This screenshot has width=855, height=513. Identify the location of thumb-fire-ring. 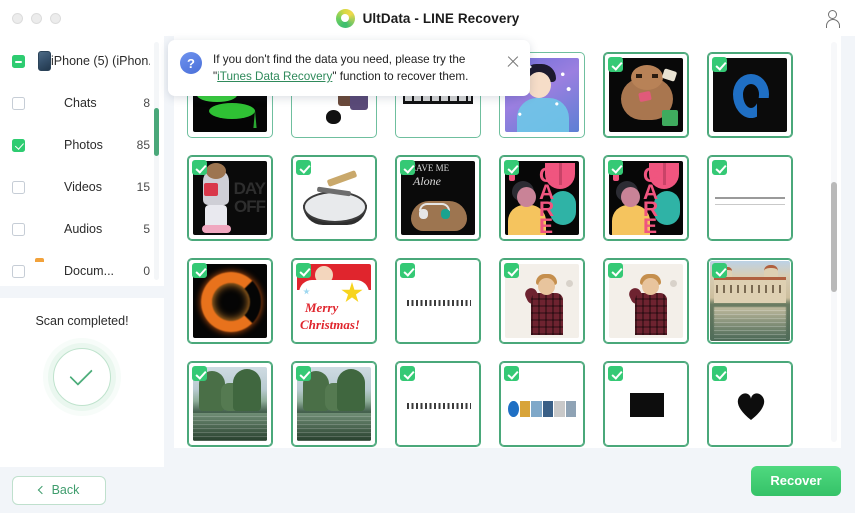
(230, 301).